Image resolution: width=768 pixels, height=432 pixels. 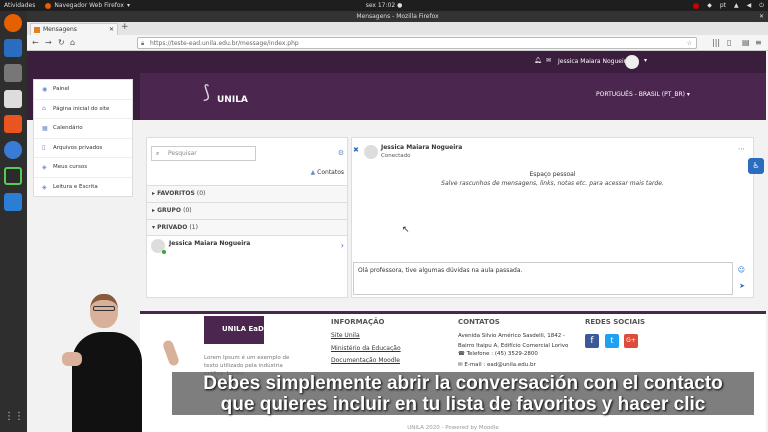 What do you see at coordinates (247, 193) in the screenshot?
I see `group-favoritos: ▸ FAVORITOS (0)` at bounding box center [247, 193].